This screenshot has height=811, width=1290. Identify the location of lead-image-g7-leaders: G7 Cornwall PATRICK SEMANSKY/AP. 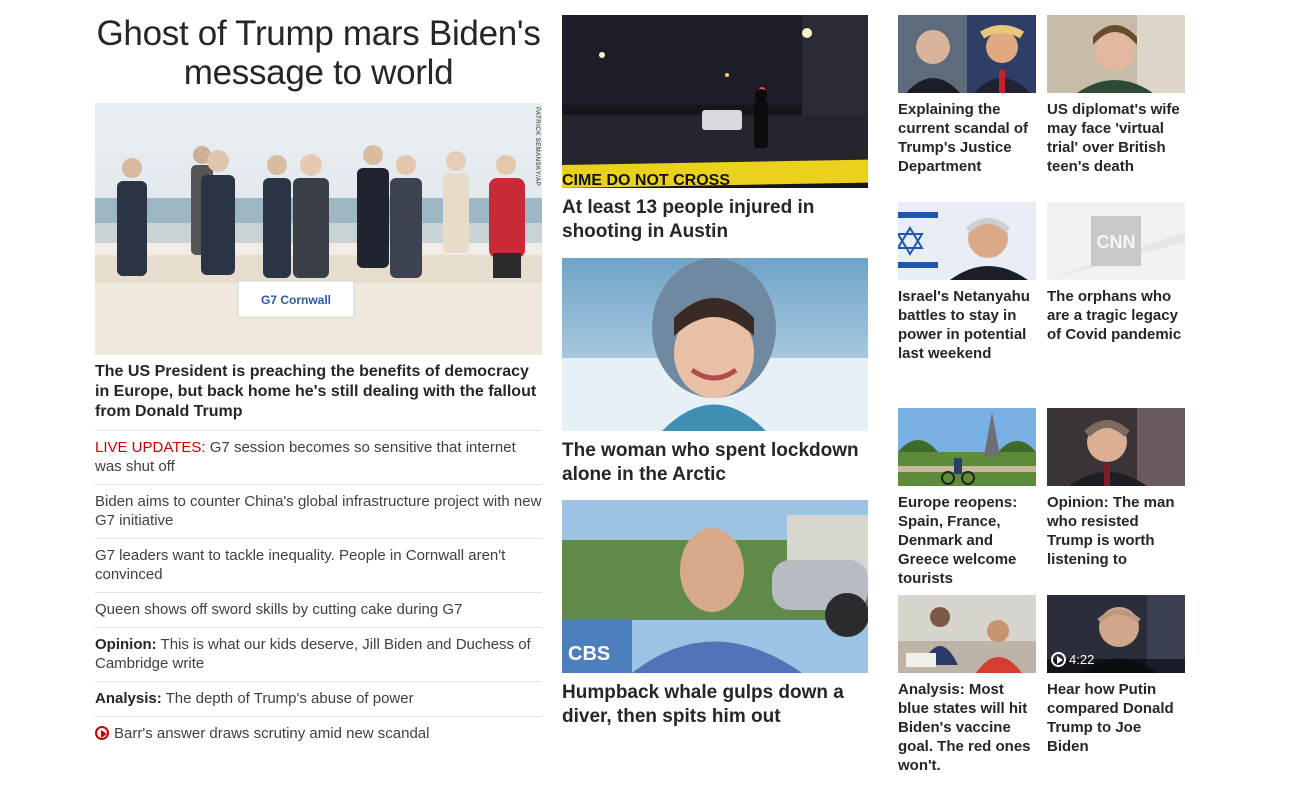
(318, 229).